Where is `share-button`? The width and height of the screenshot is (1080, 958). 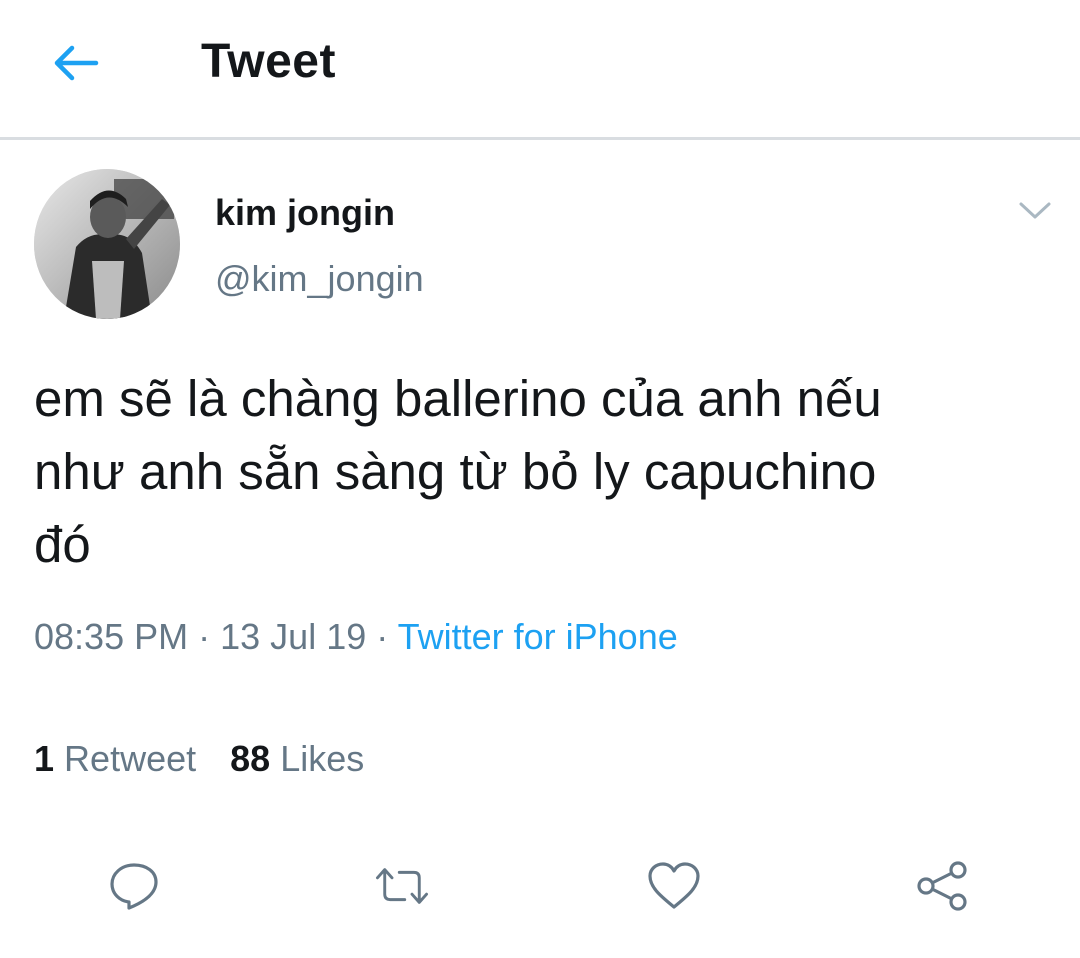 share-button is located at coordinates (942, 886).